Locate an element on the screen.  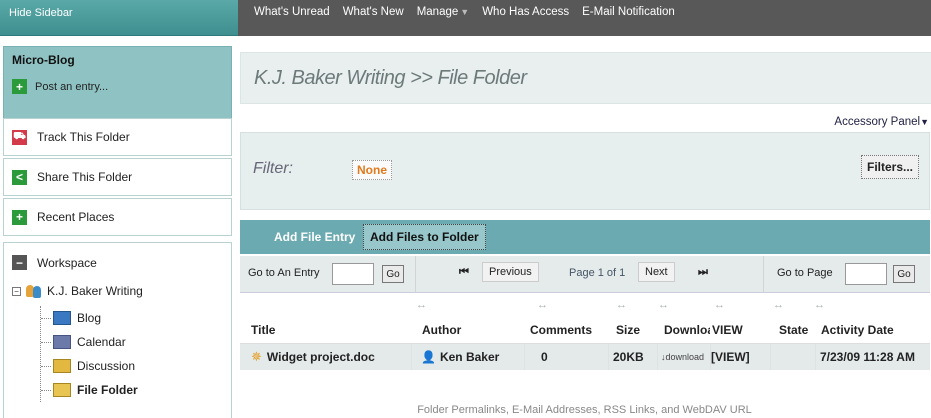
download-label: download is located at coordinates (685, 357).